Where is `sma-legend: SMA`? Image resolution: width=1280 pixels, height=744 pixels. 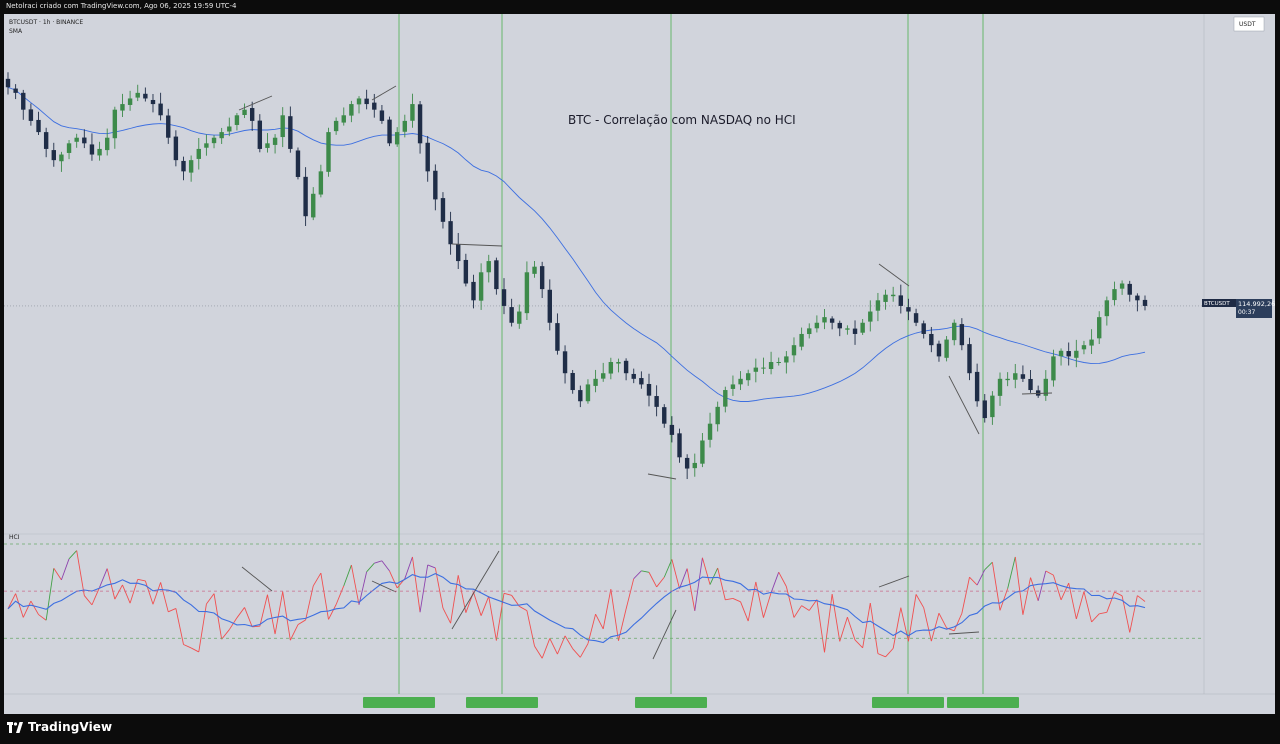
sma-legend: SMA is located at coordinates (16, 31).